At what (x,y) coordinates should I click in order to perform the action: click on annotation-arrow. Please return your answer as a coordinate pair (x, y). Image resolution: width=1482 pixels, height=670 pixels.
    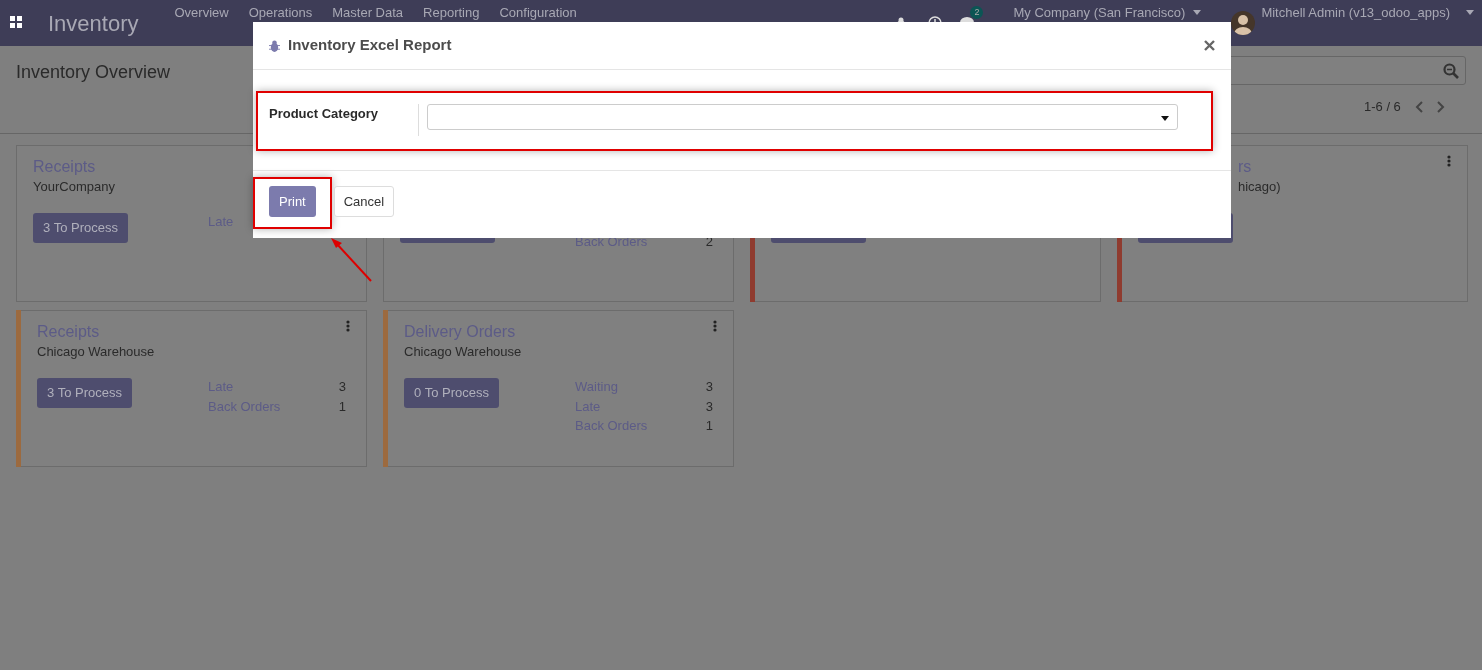
    Looking at the image, I should click on (351, 260).